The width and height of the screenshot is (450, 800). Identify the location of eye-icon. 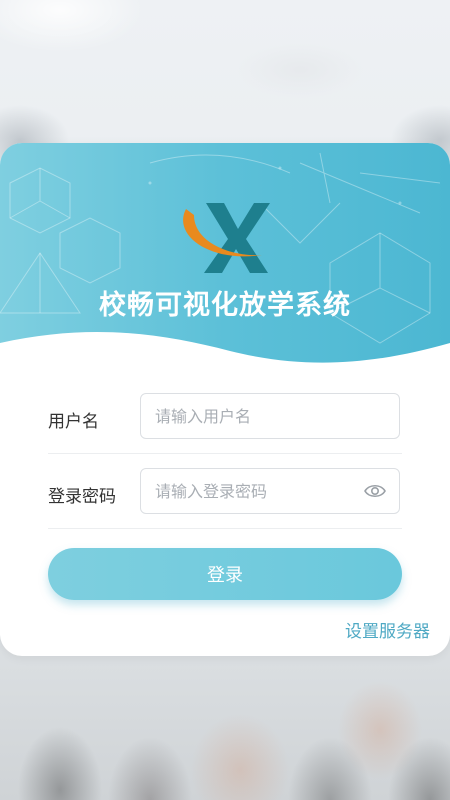
(375, 491).